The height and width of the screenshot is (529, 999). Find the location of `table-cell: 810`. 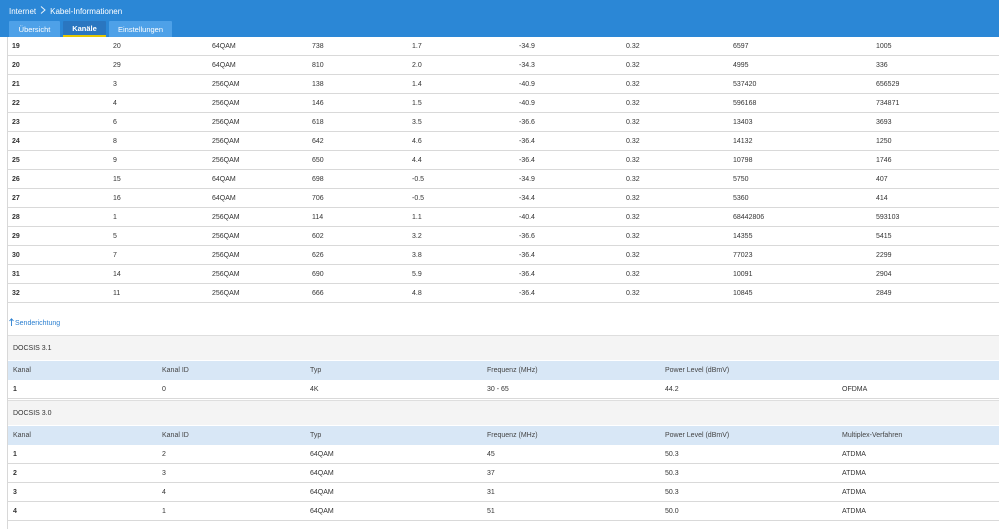

table-cell: 810 is located at coordinates (318, 65).